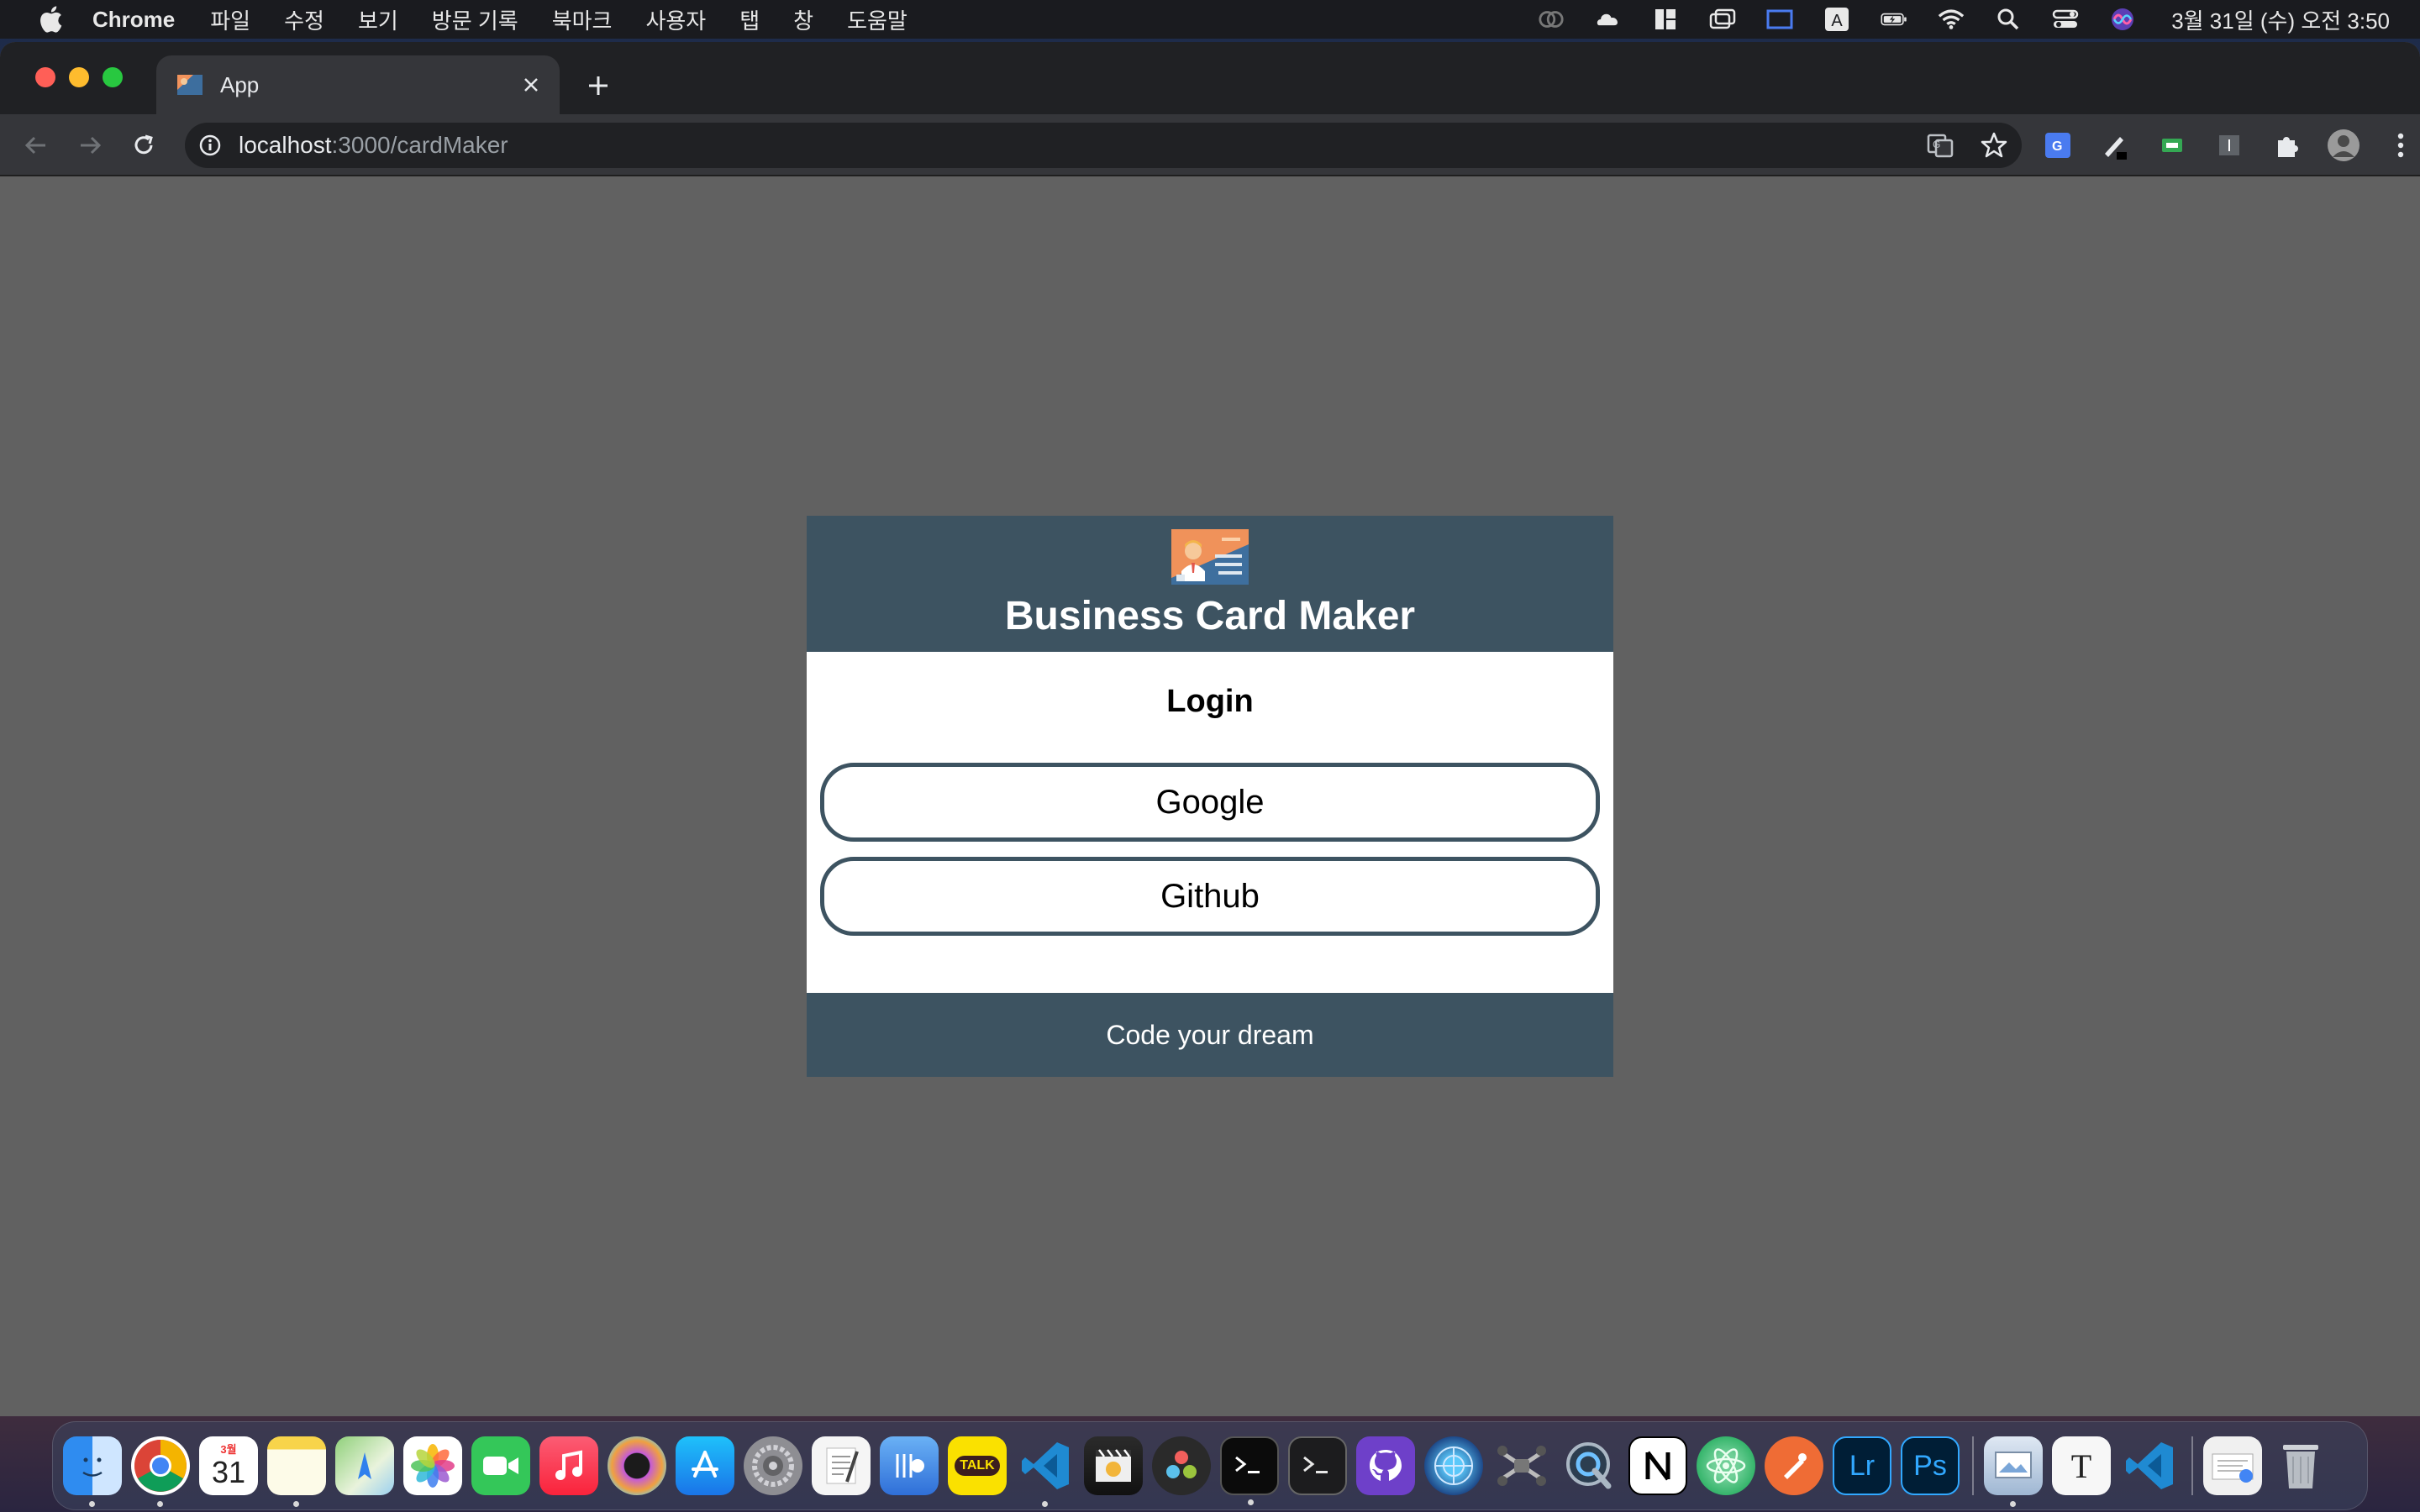  I want to click on calendar-dock-icon: 3월 31, so click(228, 1465).